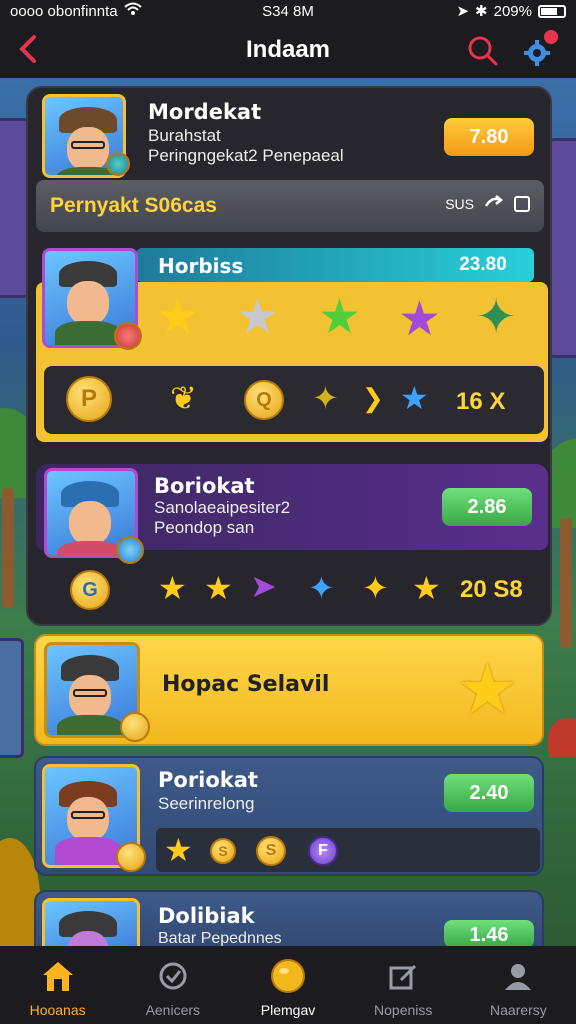  I want to click on location-icon: ➤, so click(463, 11).